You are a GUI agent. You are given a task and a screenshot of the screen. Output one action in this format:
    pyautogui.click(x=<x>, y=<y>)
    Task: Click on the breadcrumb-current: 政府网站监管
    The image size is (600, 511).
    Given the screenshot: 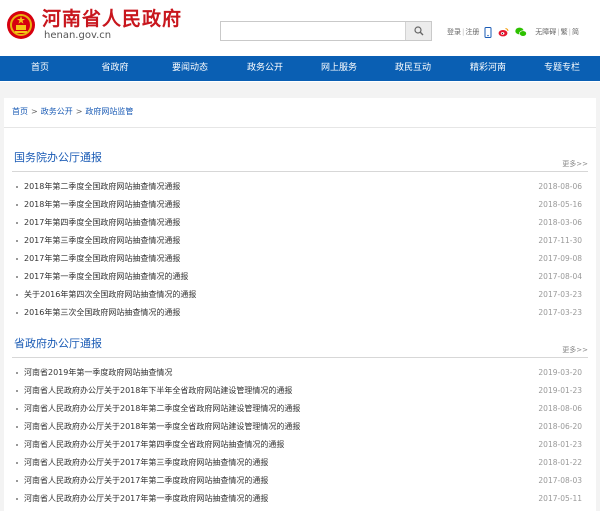 What is the action you would take?
    pyautogui.click(x=109, y=111)
    